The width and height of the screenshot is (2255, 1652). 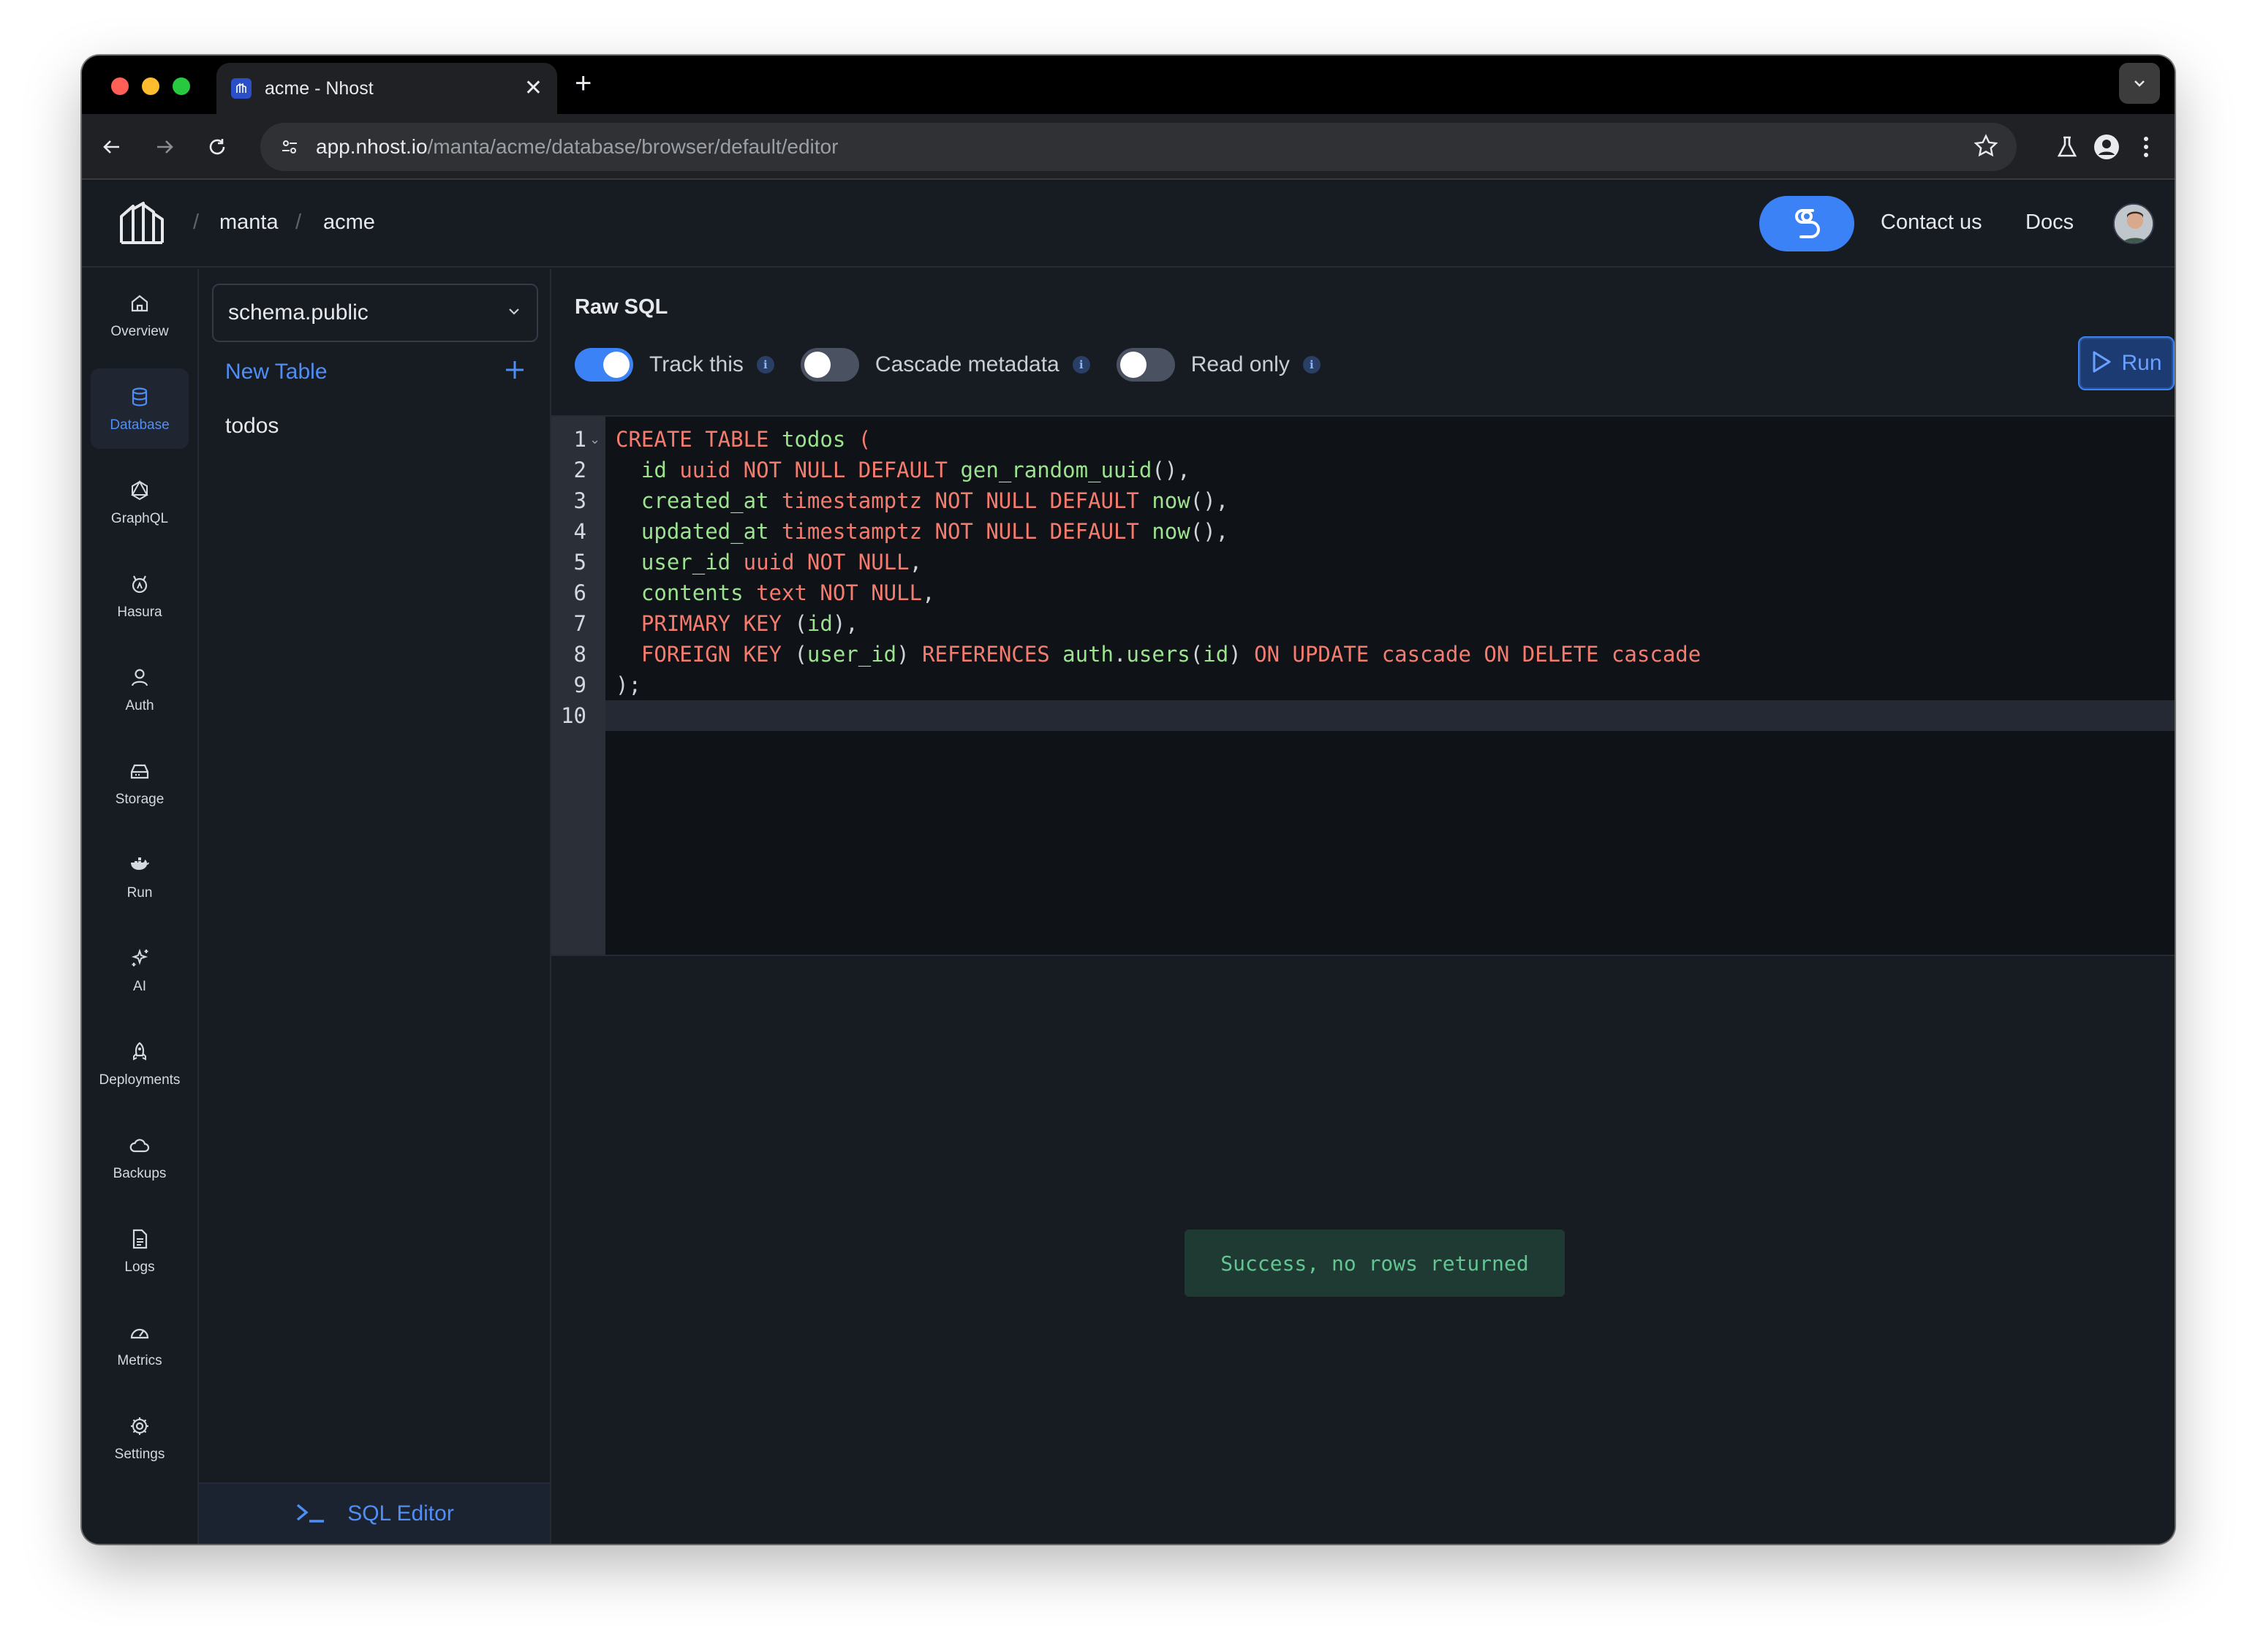 What do you see at coordinates (2139, 83) in the screenshot?
I see `tab-search-chevron-icon` at bounding box center [2139, 83].